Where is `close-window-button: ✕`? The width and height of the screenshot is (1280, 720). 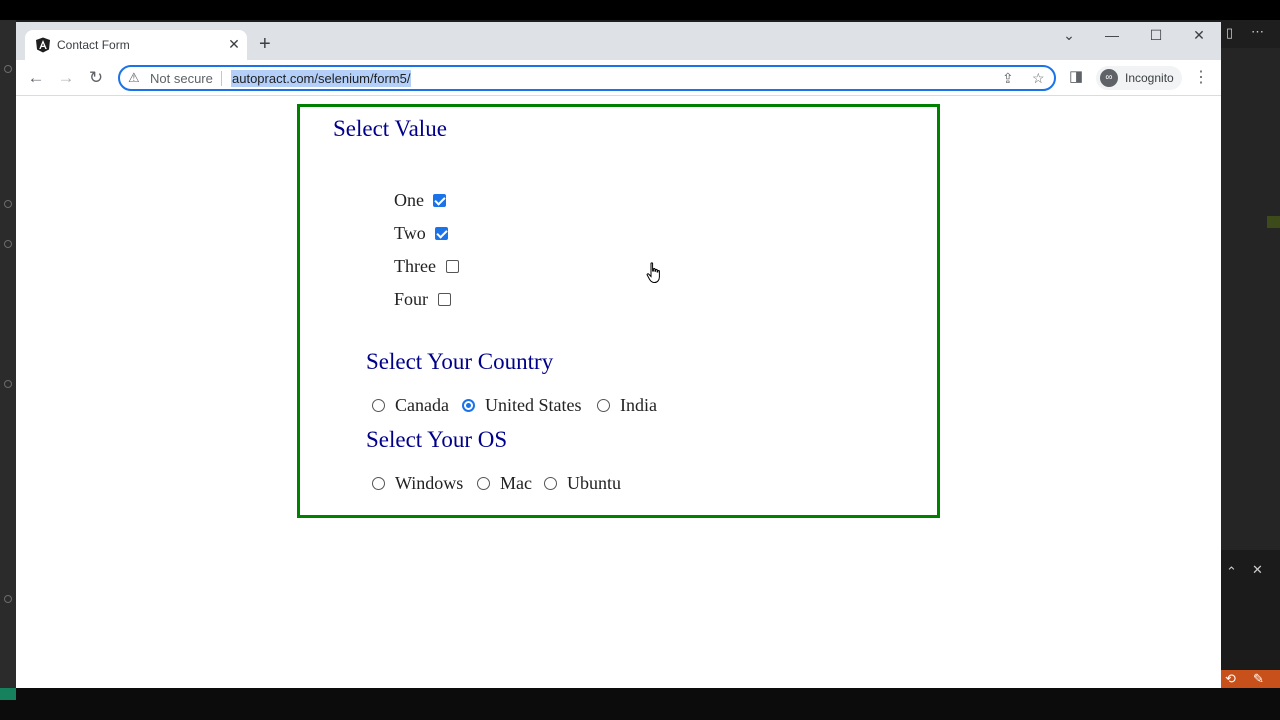 close-window-button: ✕ is located at coordinates (1199, 35).